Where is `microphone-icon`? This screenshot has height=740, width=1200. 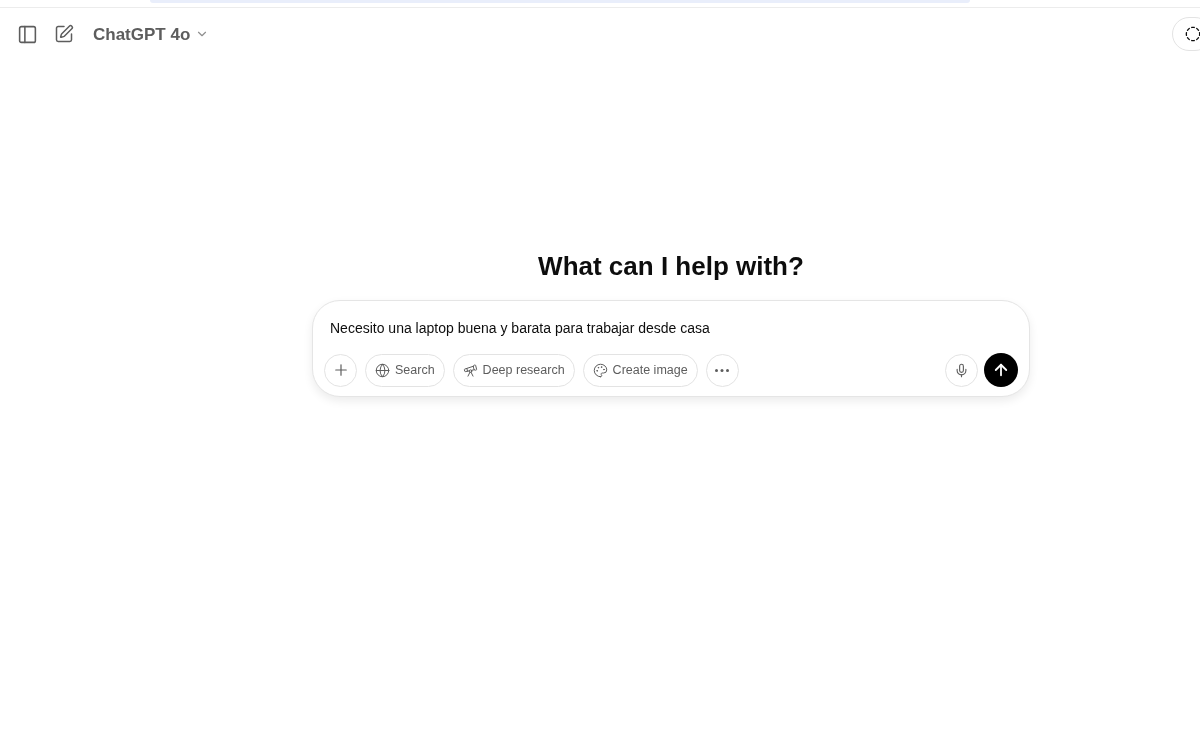
microphone-icon is located at coordinates (961, 370).